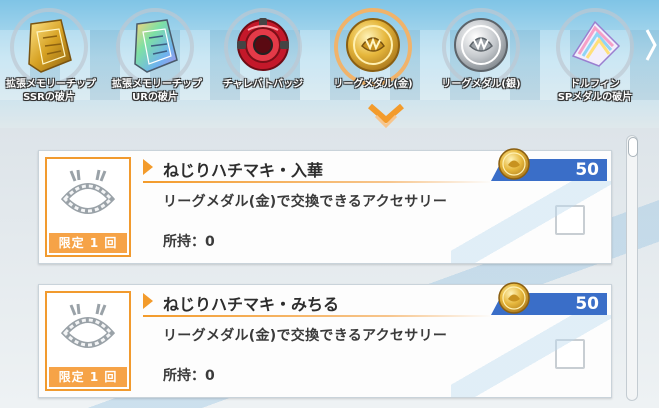  Describe the element at coordinates (263, 44) in the screenshot. I see `red-badge-icon` at that location.